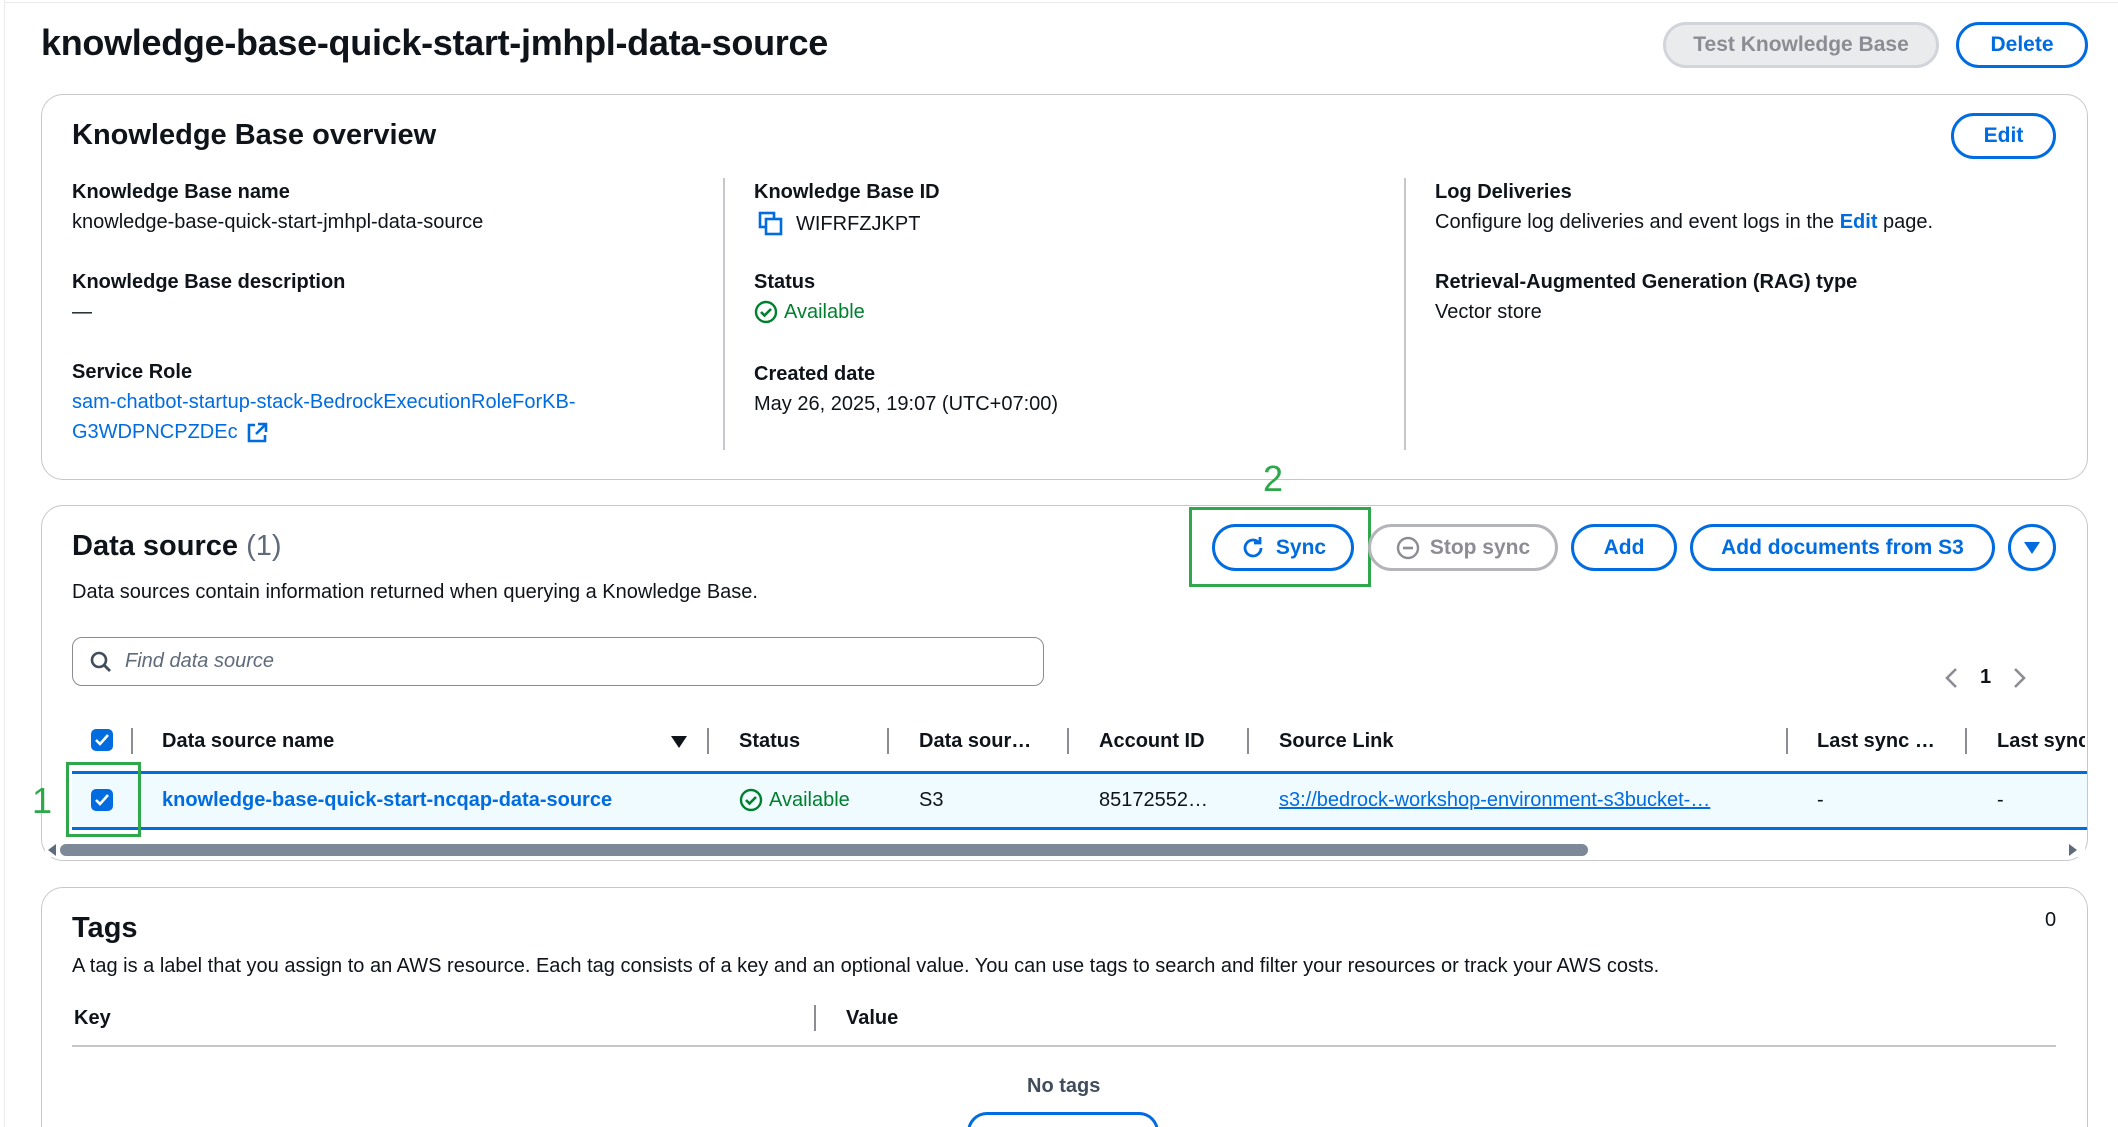 The image size is (2118, 1127). What do you see at coordinates (679, 744) in the screenshot?
I see `sort-descending-icon` at bounding box center [679, 744].